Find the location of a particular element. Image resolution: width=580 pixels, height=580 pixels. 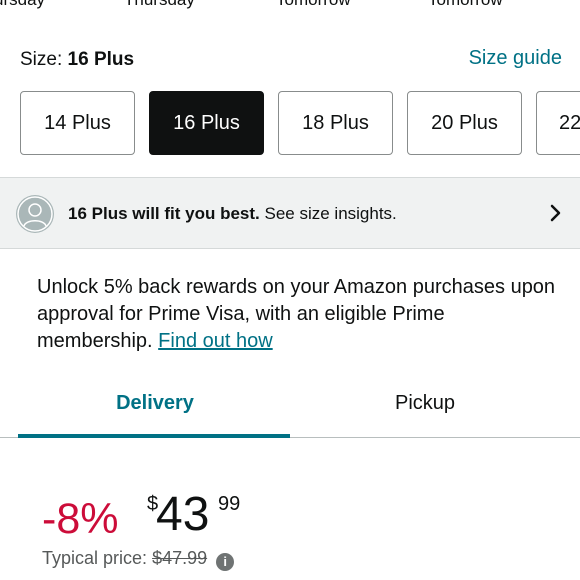

discount-percentage: -8% is located at coordinates (80, 519).